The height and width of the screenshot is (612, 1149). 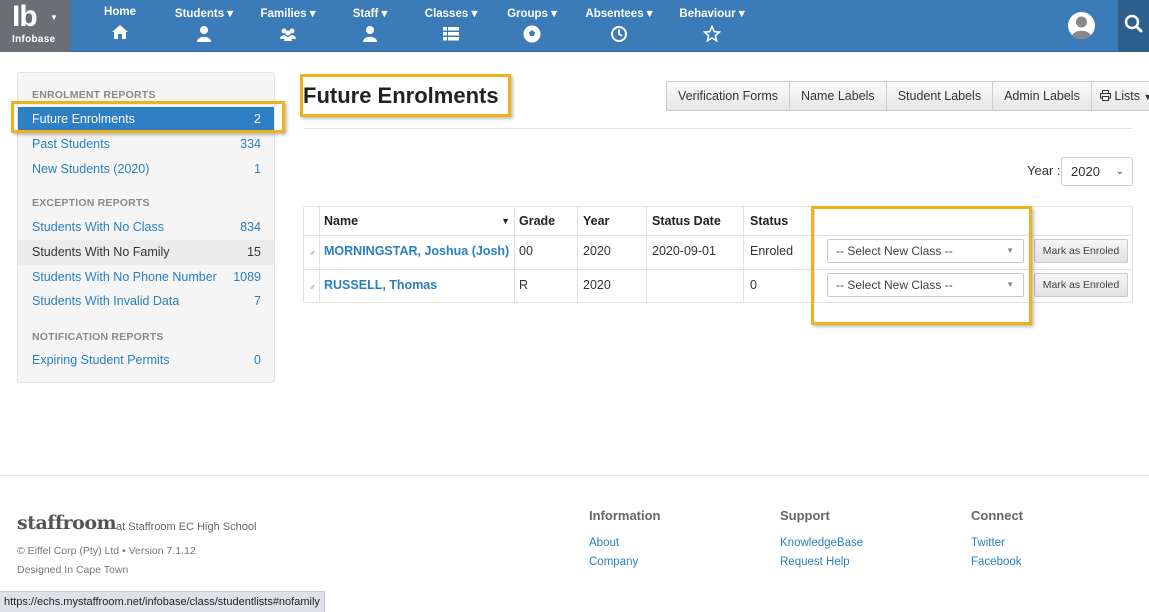 I want to click on nav-label: Staff ▾, so click(x=370, y=14).